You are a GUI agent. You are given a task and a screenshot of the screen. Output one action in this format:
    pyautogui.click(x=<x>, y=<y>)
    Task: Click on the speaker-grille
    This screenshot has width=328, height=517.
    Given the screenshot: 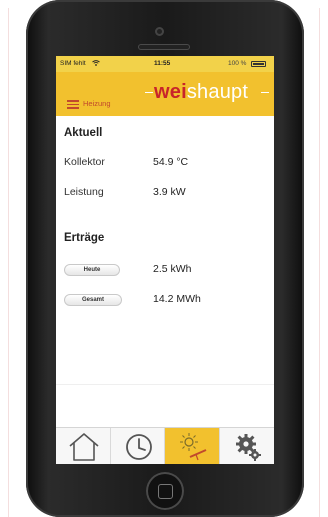 What is the action you would take?
    pyautogui.click(x=164, y=47)
    